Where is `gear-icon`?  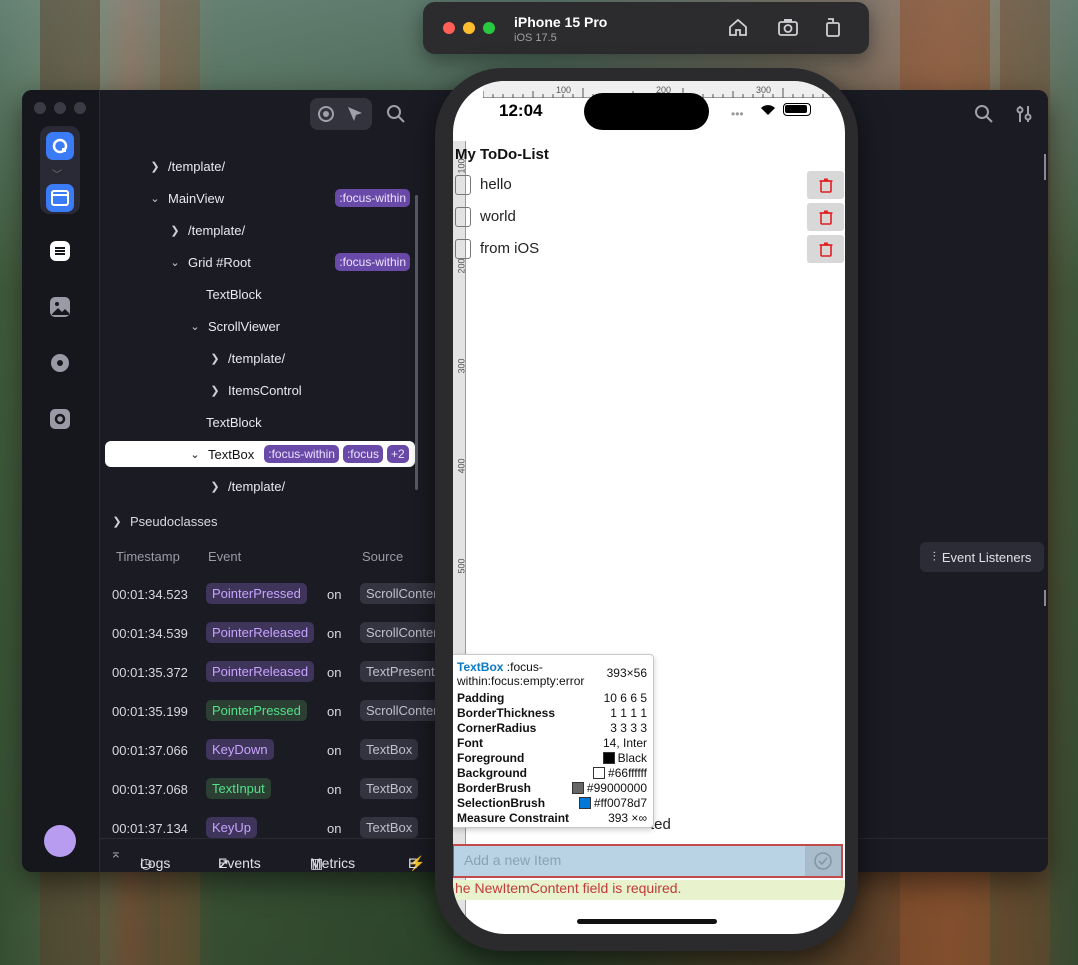 gear-icon is located at coordinates (60, 419).